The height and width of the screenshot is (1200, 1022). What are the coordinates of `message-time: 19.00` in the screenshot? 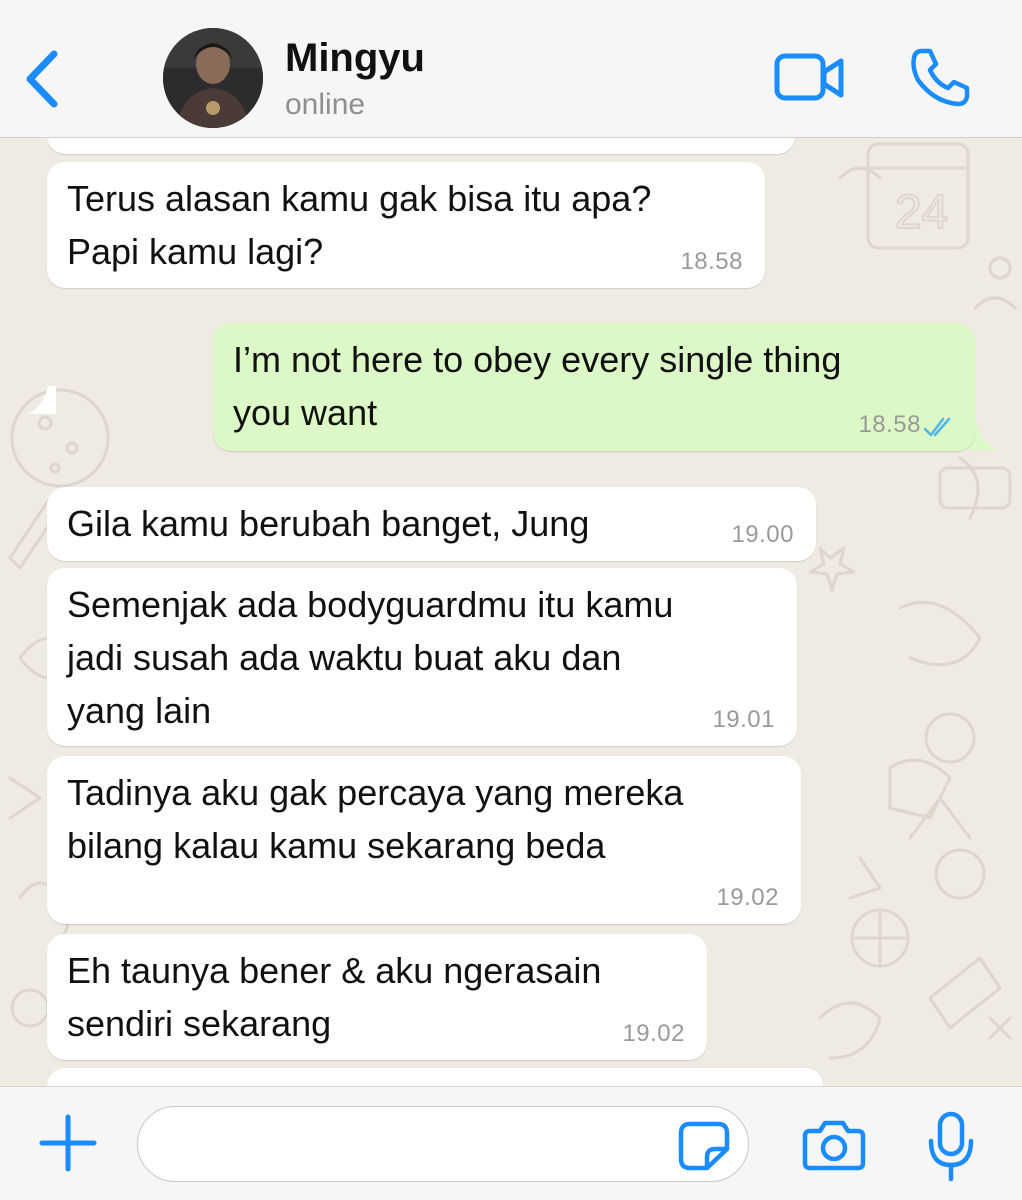 It's located at (762, 534).